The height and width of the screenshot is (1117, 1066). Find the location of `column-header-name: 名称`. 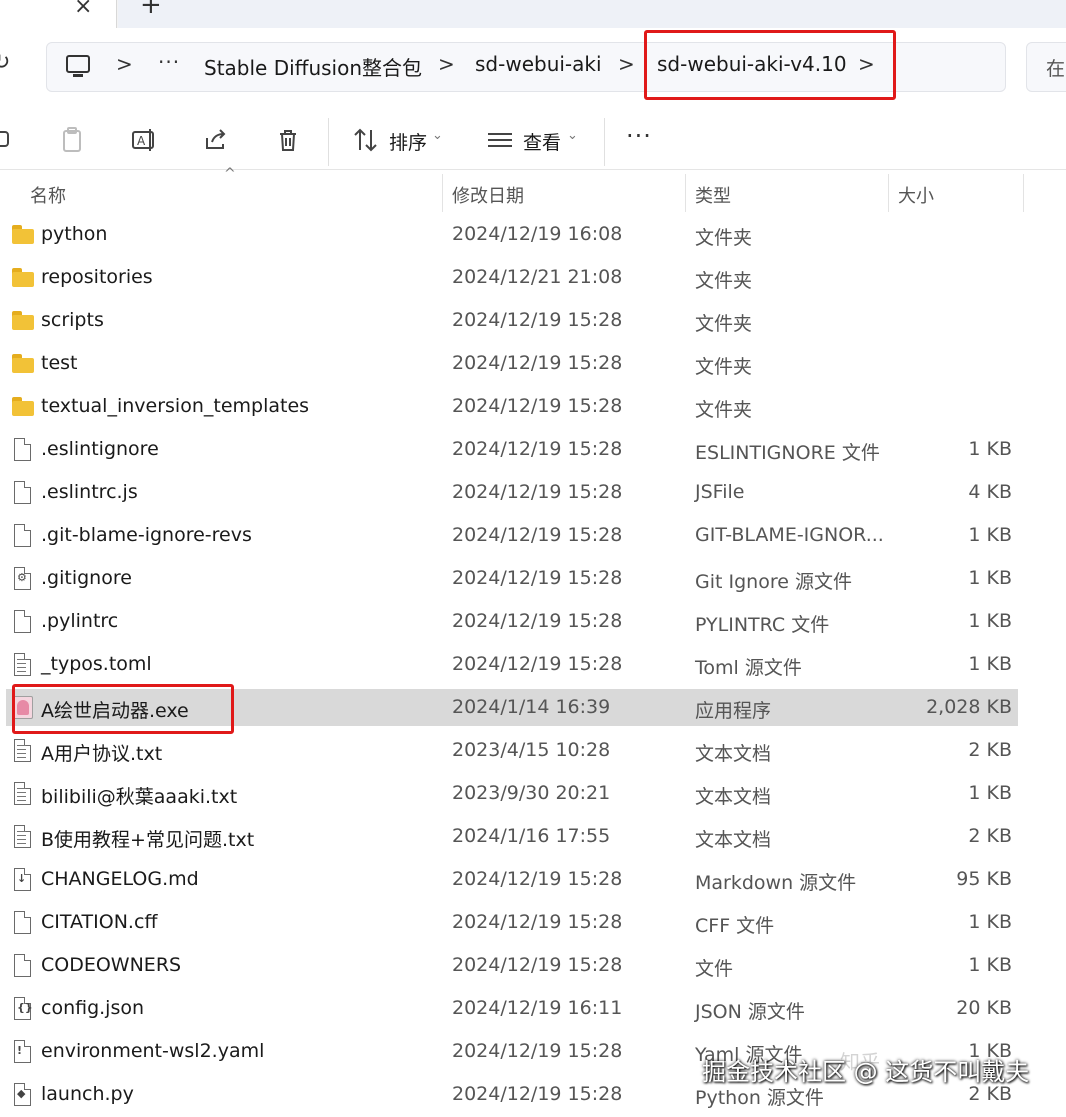

column-header-name: 名称 is located at coordinates (48, 195).